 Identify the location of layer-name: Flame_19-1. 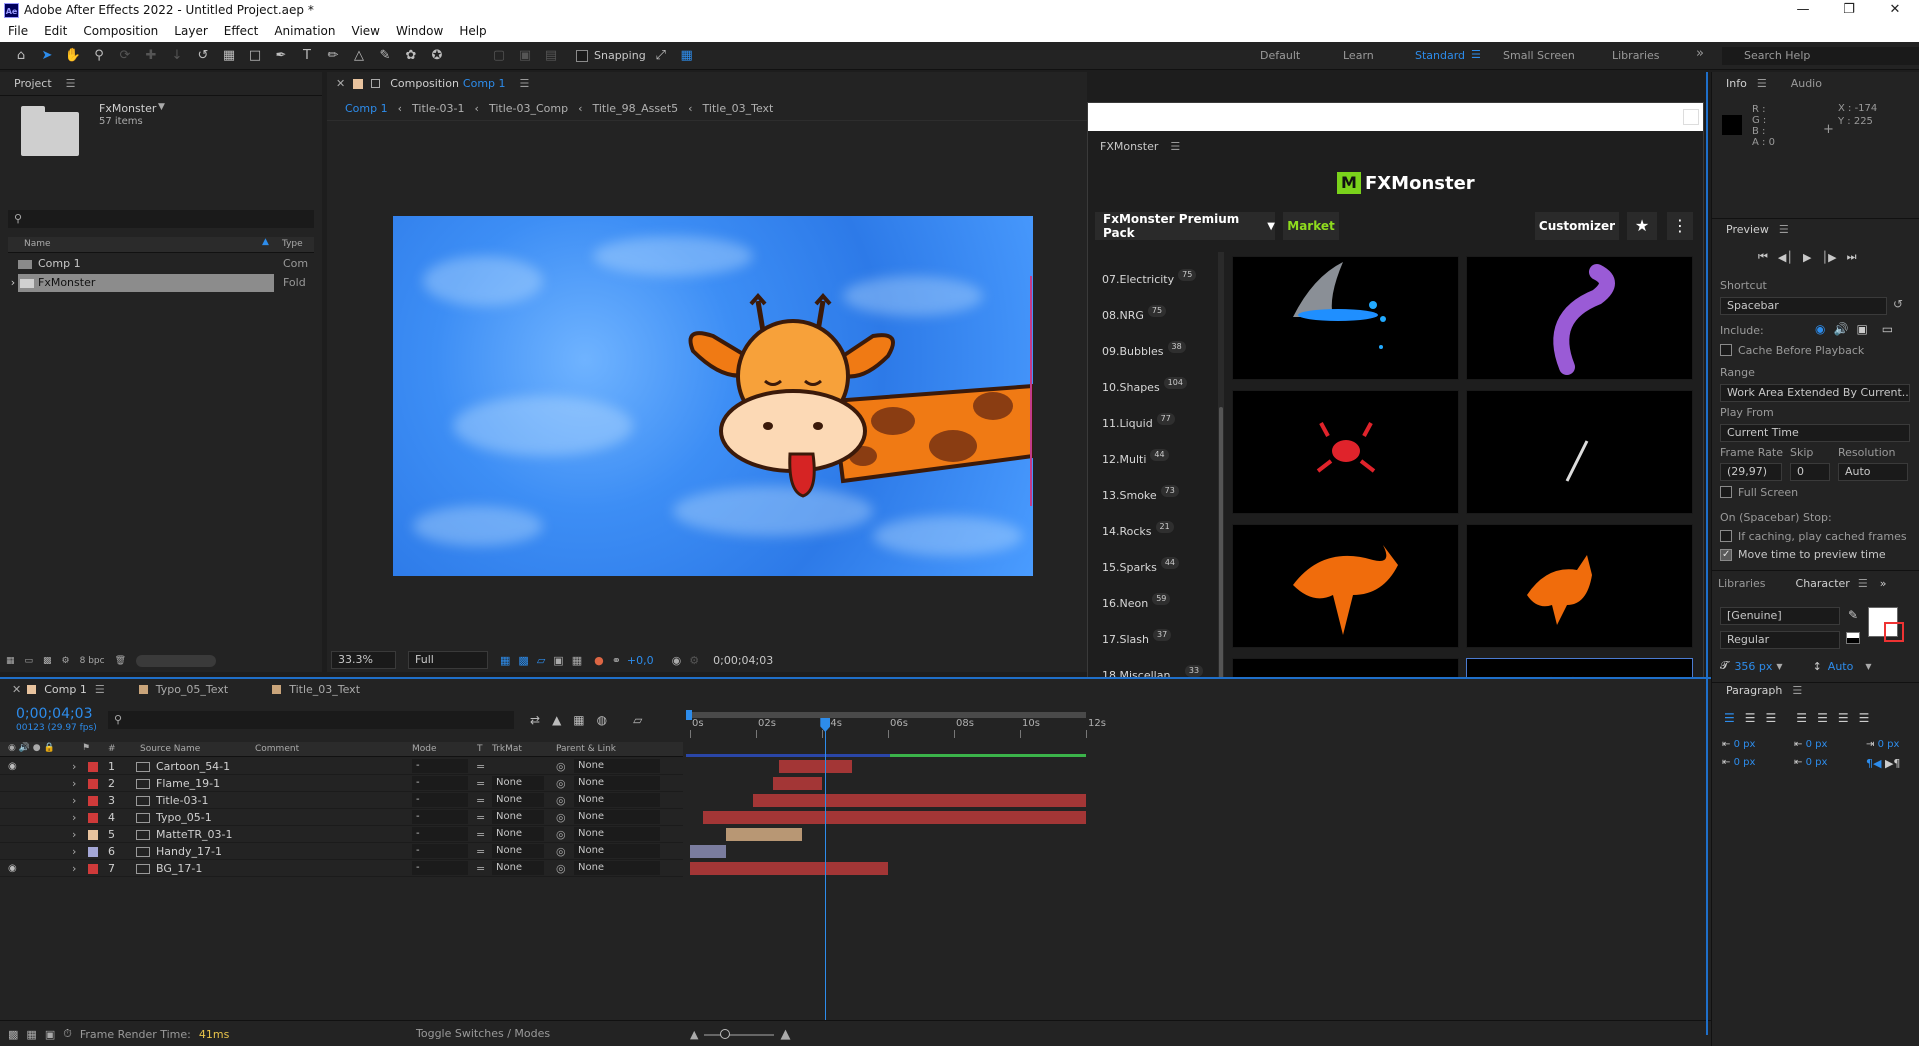
(188, 783).